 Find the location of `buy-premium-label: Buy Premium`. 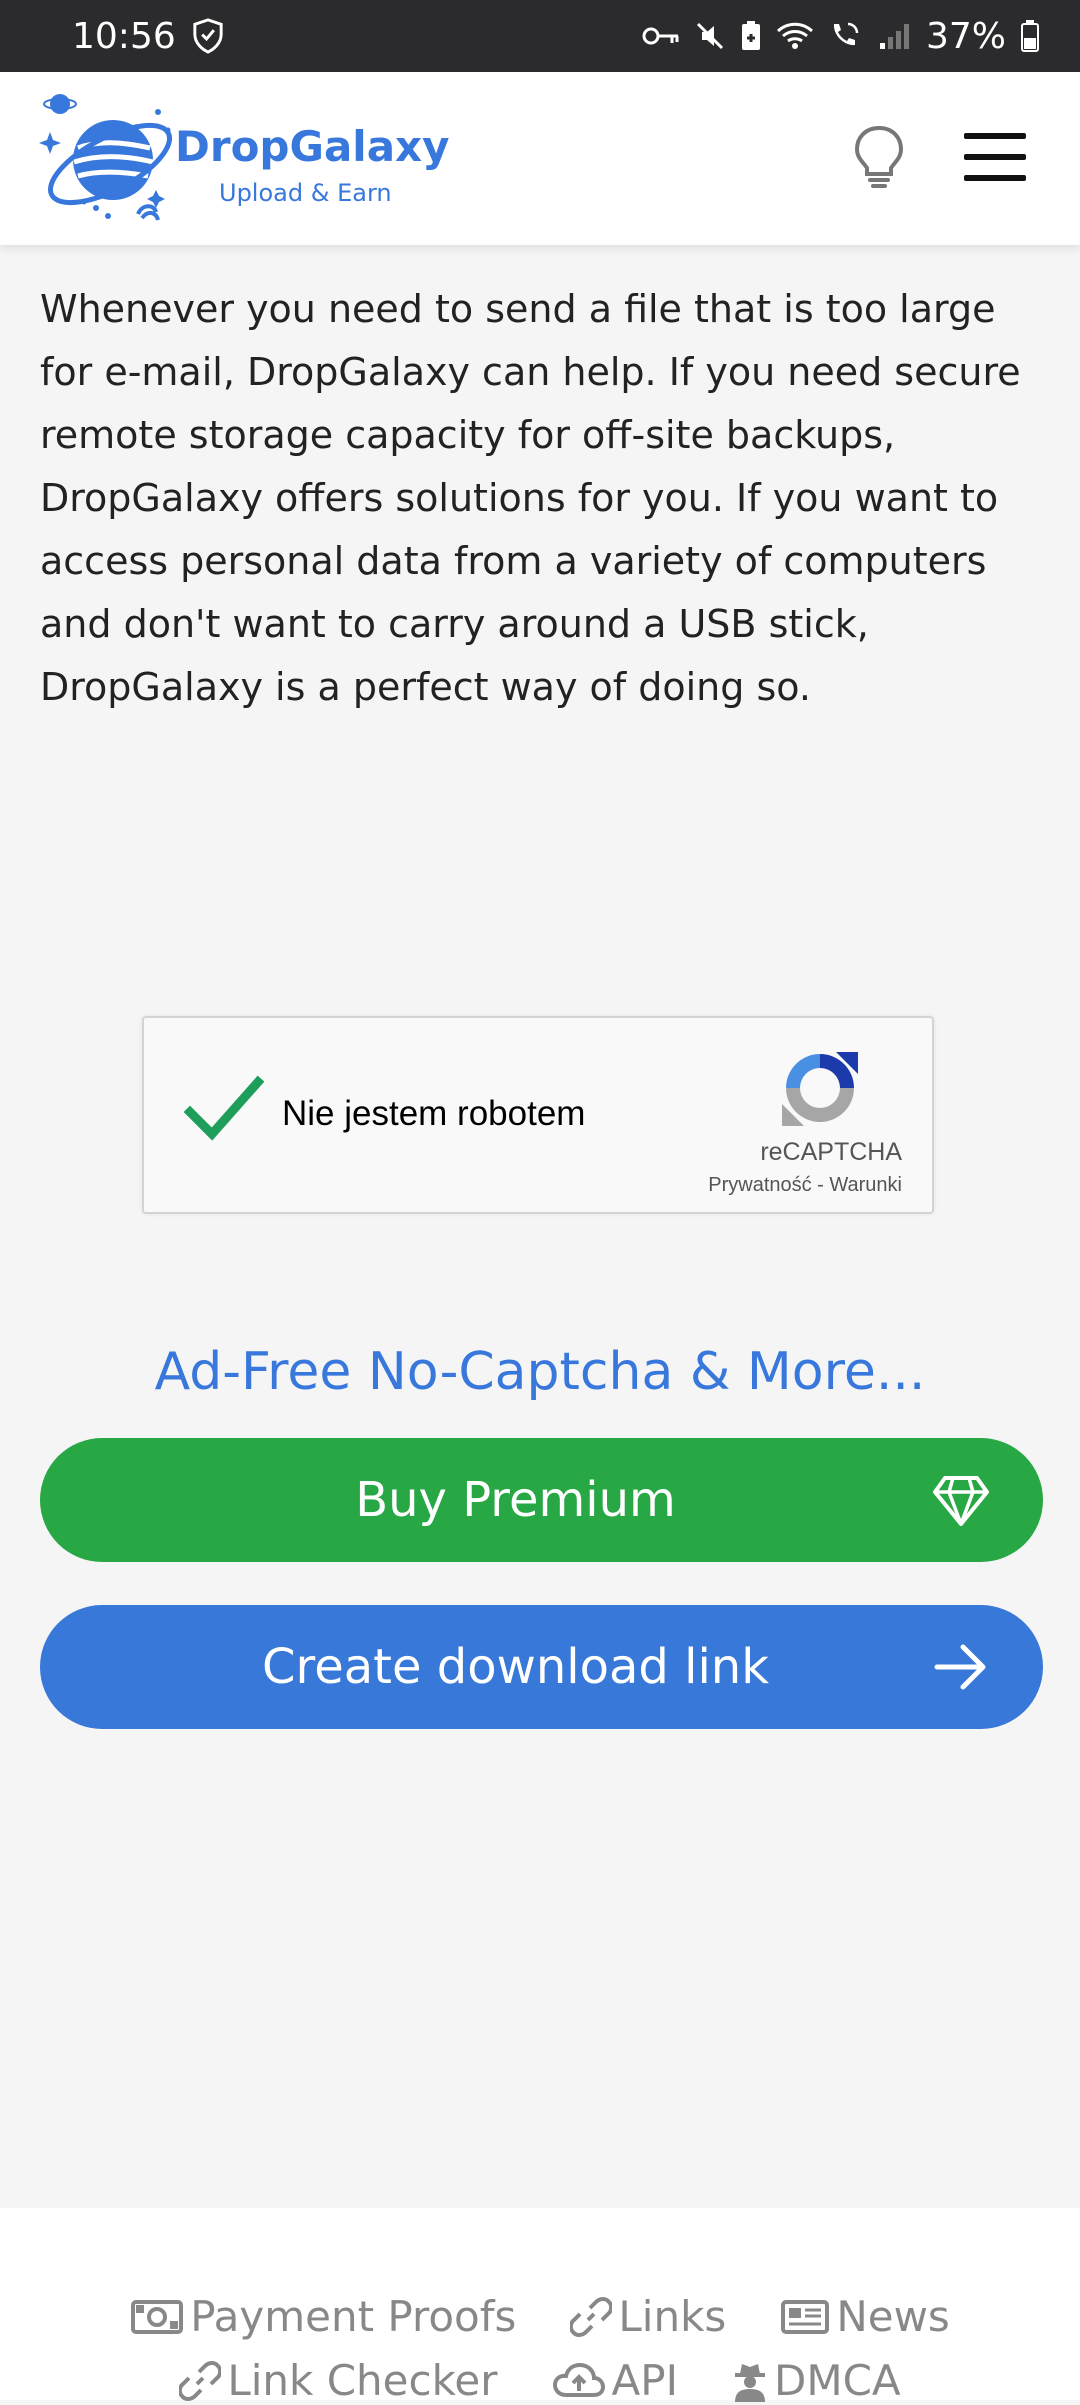

buy-premium-label: Buy Premium is located at coordinates (515, 1500).